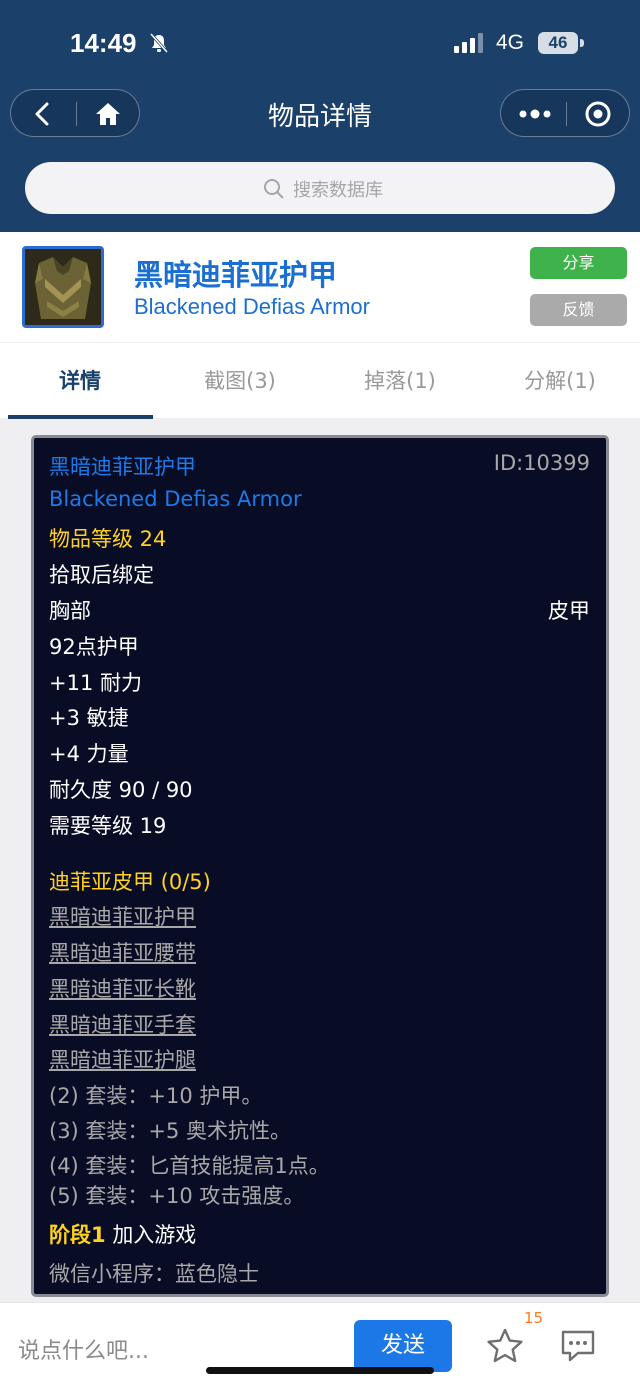 This screenshot has height=1387, width=640. Describe the element at coordinates (122, 916) in the screenshot. I see `set-item-link: 黑暗迪菲亚护甲` at that location.